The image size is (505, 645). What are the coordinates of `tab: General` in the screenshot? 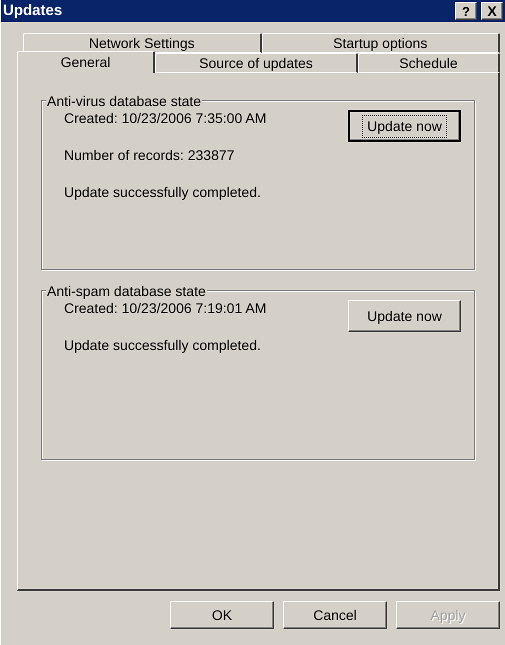 It's located at (86, 62).